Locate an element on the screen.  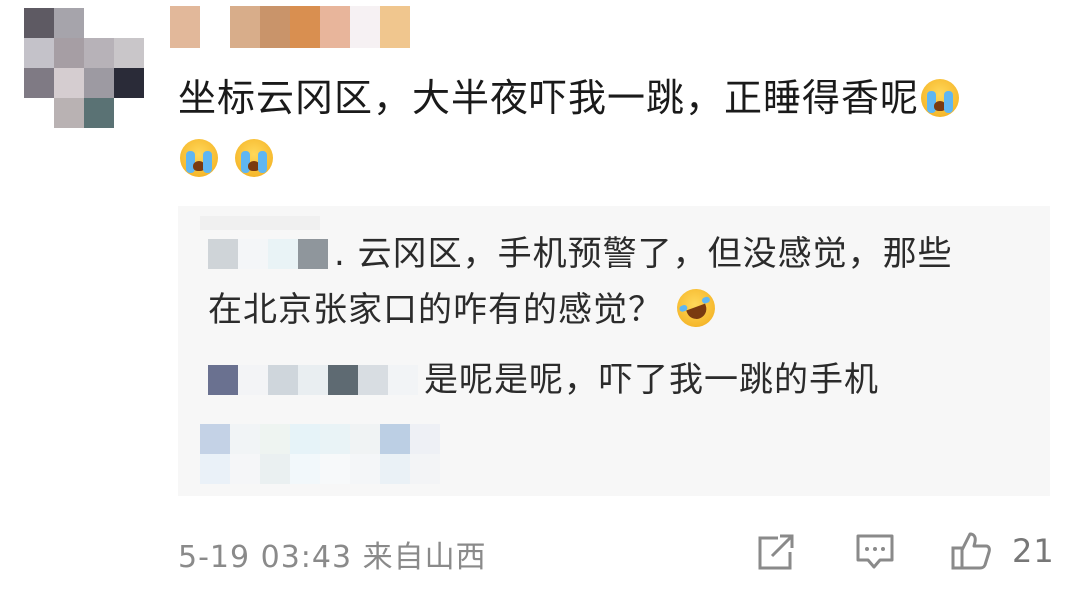
more-replies-blurred is located at coordinates (320, 454).